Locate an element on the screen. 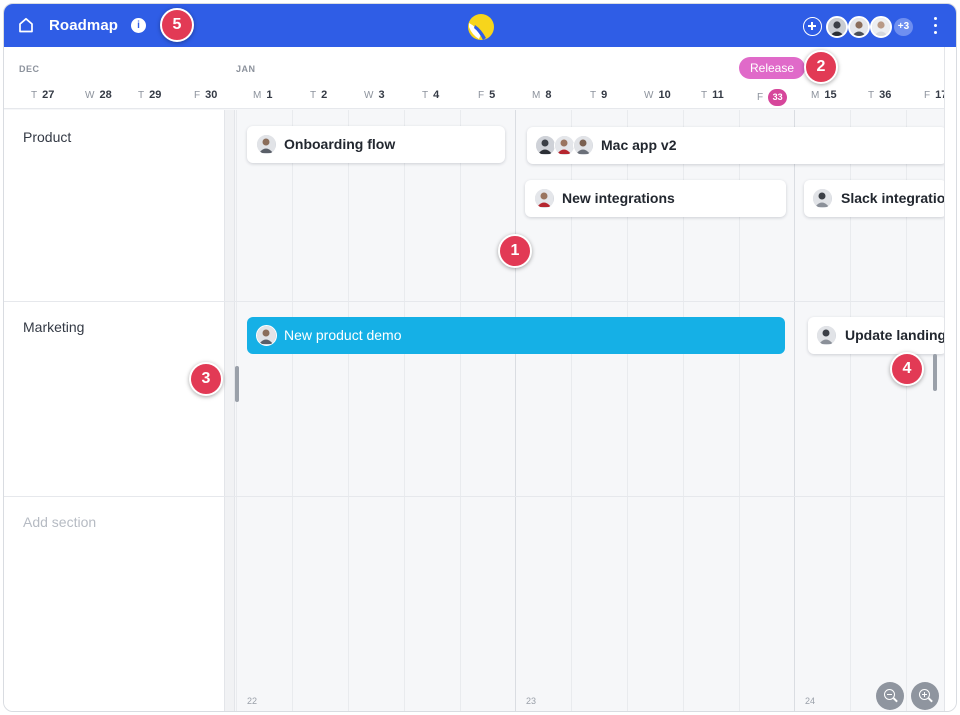  right-panel-edge is located at coordinates (950, 379).